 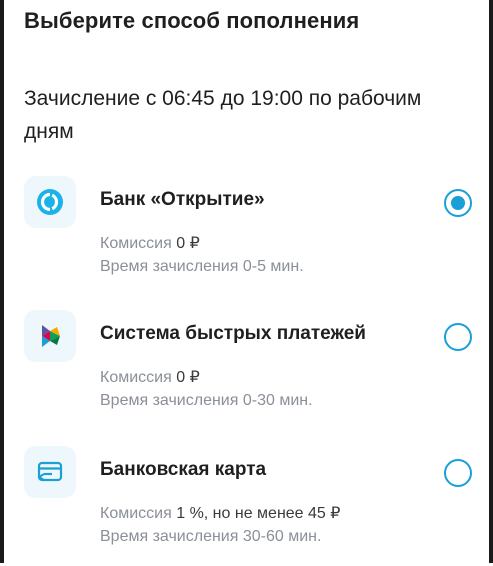 I want to click on transfer-time: Время зачисления 0-30 мин., so click(x=206, y=400).